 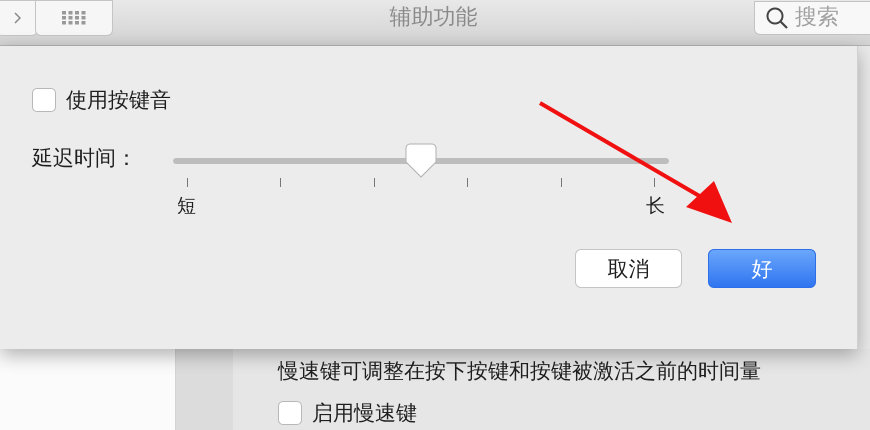 What do you see at coordinates (434, 18) in the screenshot?
I see `window-title: 辅助功能` at bounding box center [434, 18].